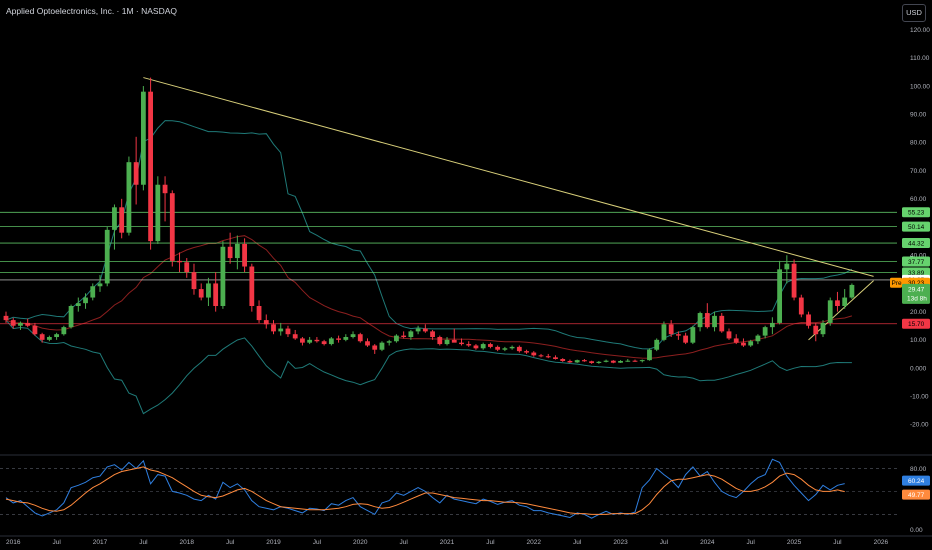 Image resolution: width=932 pixels, height=550 pixels. Describe the element at coordinates (916, 324) in the screenshot. I see `level-label-text: 15.70` at that location.